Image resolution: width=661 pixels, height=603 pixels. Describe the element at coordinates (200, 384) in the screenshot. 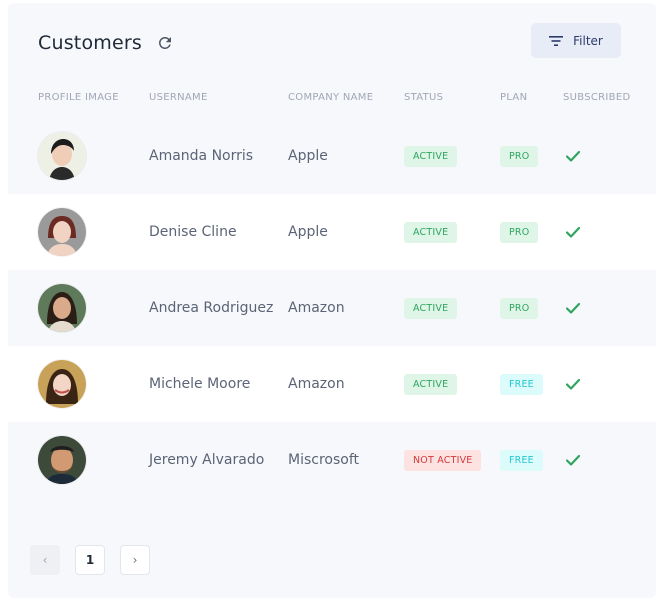

I see `cell-username: Michele Moore` at that location.